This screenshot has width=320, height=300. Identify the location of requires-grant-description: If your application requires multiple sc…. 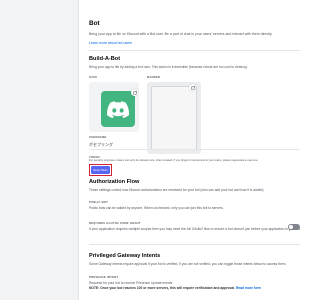
(195, 229).